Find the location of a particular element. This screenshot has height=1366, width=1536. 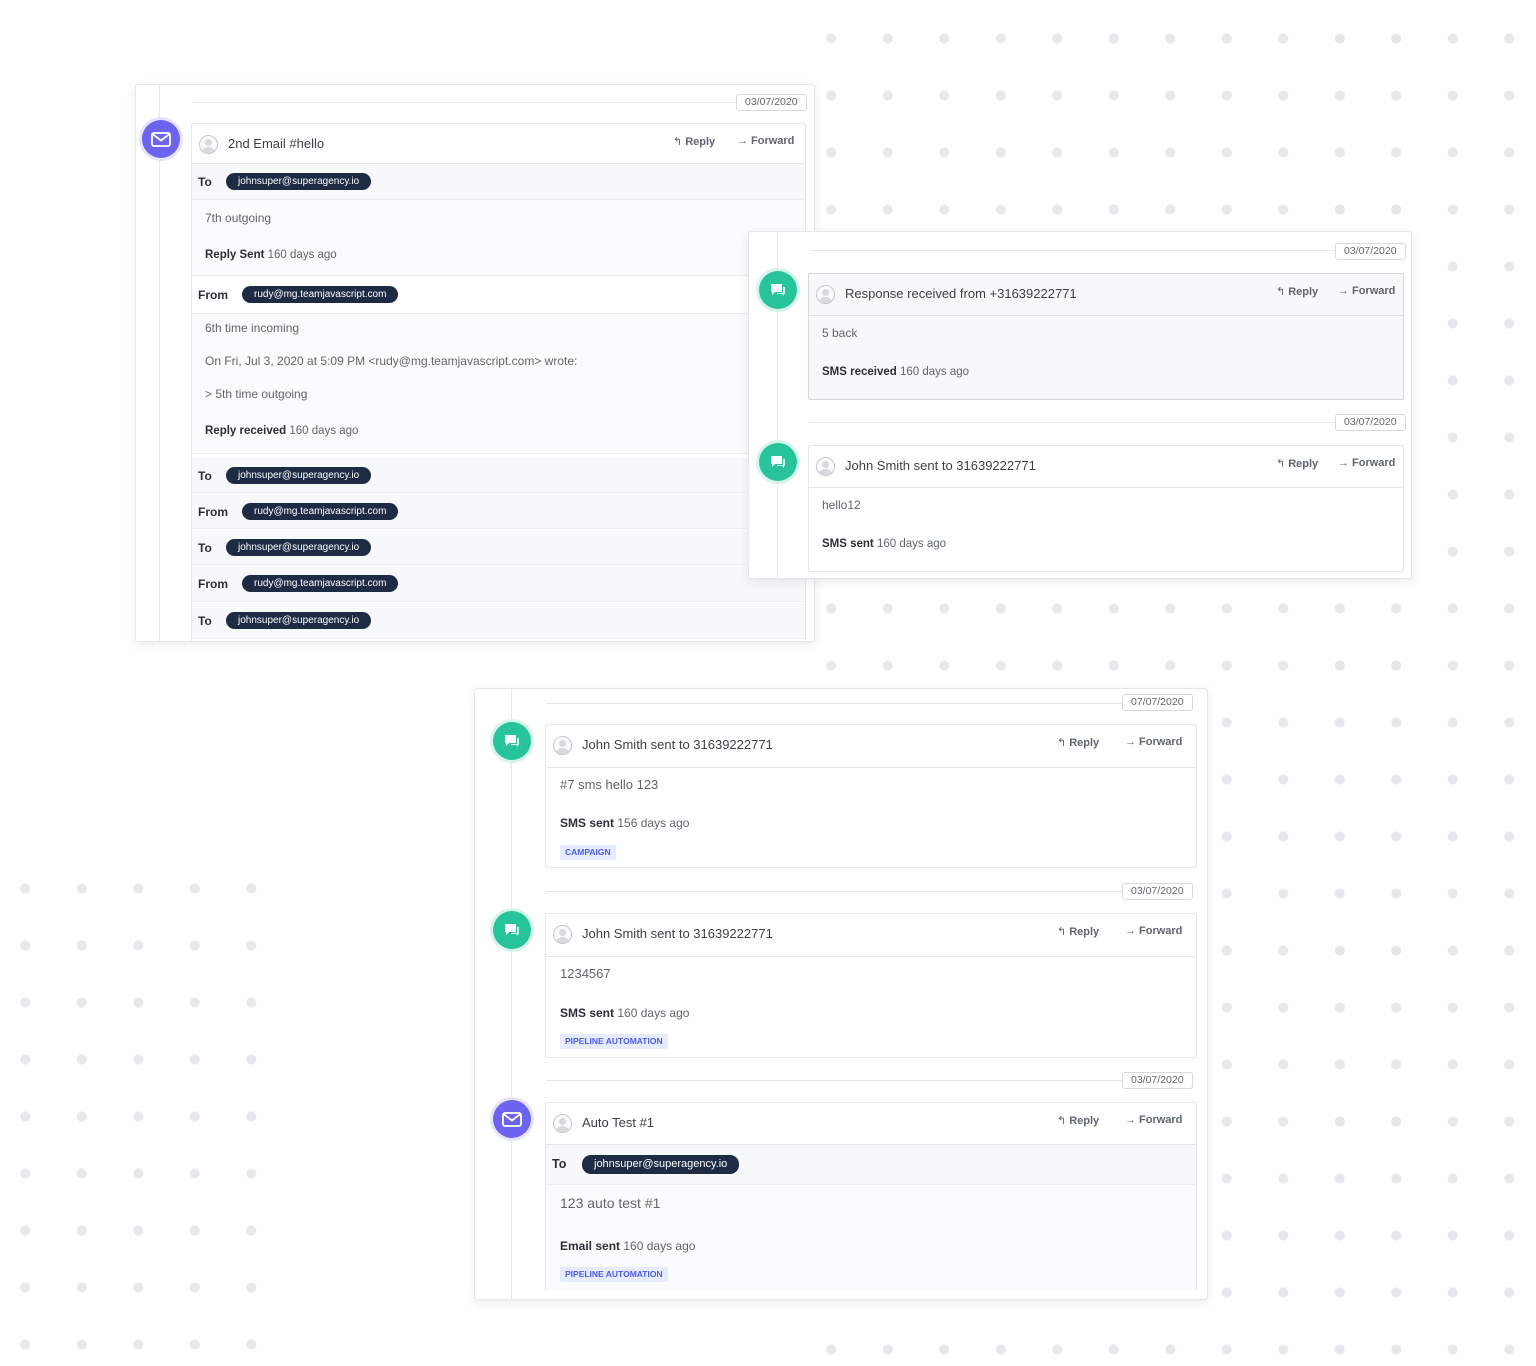

message-text: 7th outgoing is located at coordinates (238, 218).